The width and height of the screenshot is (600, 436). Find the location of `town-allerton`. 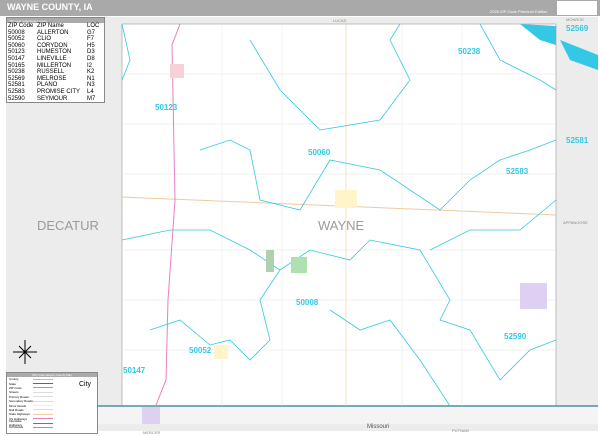

town-allerton is located at coordinates (299, 265).